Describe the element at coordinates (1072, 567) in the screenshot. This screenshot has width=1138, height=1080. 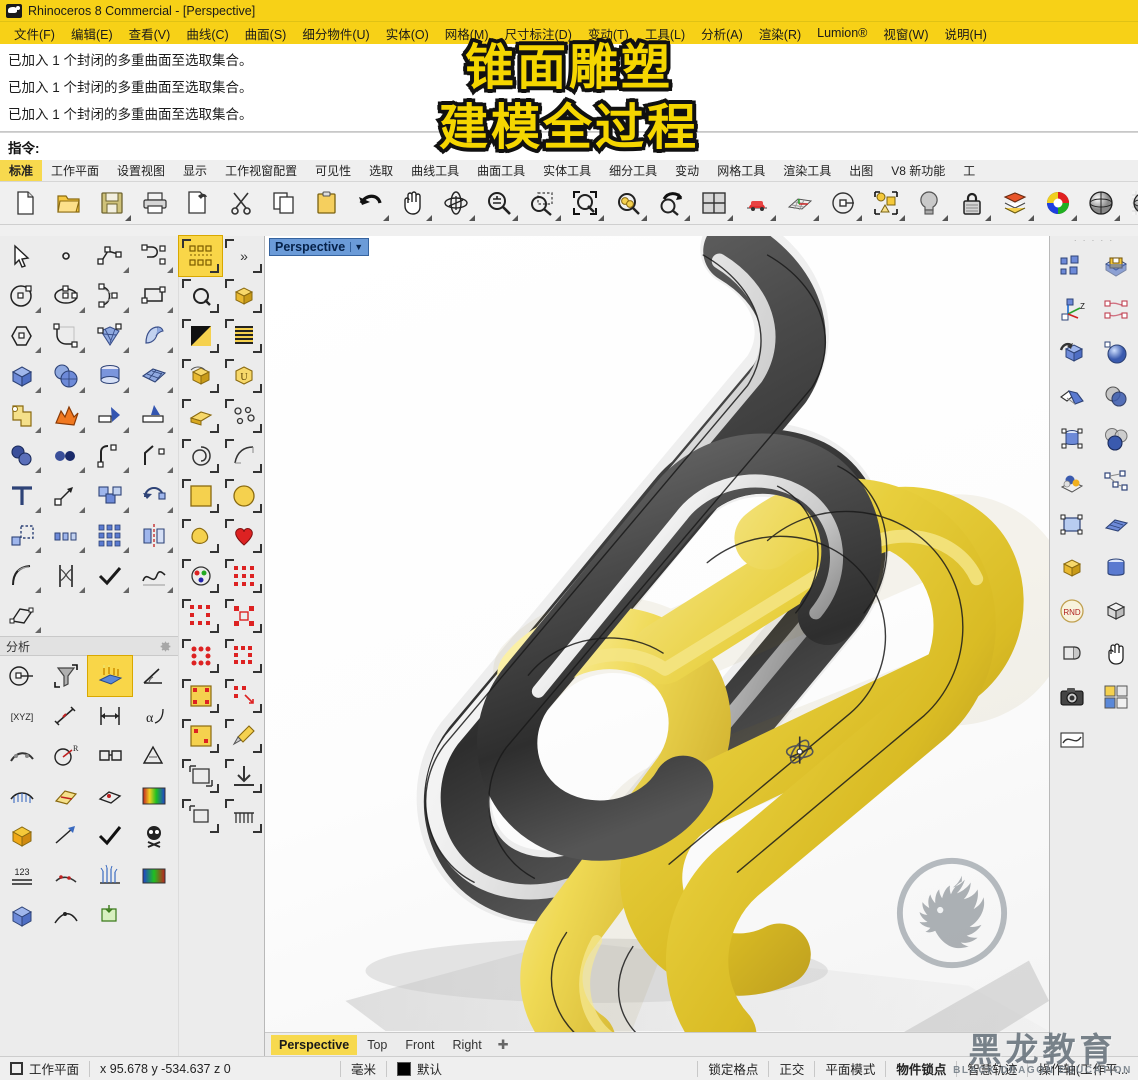
I see `extrude-box-icon` at that location.